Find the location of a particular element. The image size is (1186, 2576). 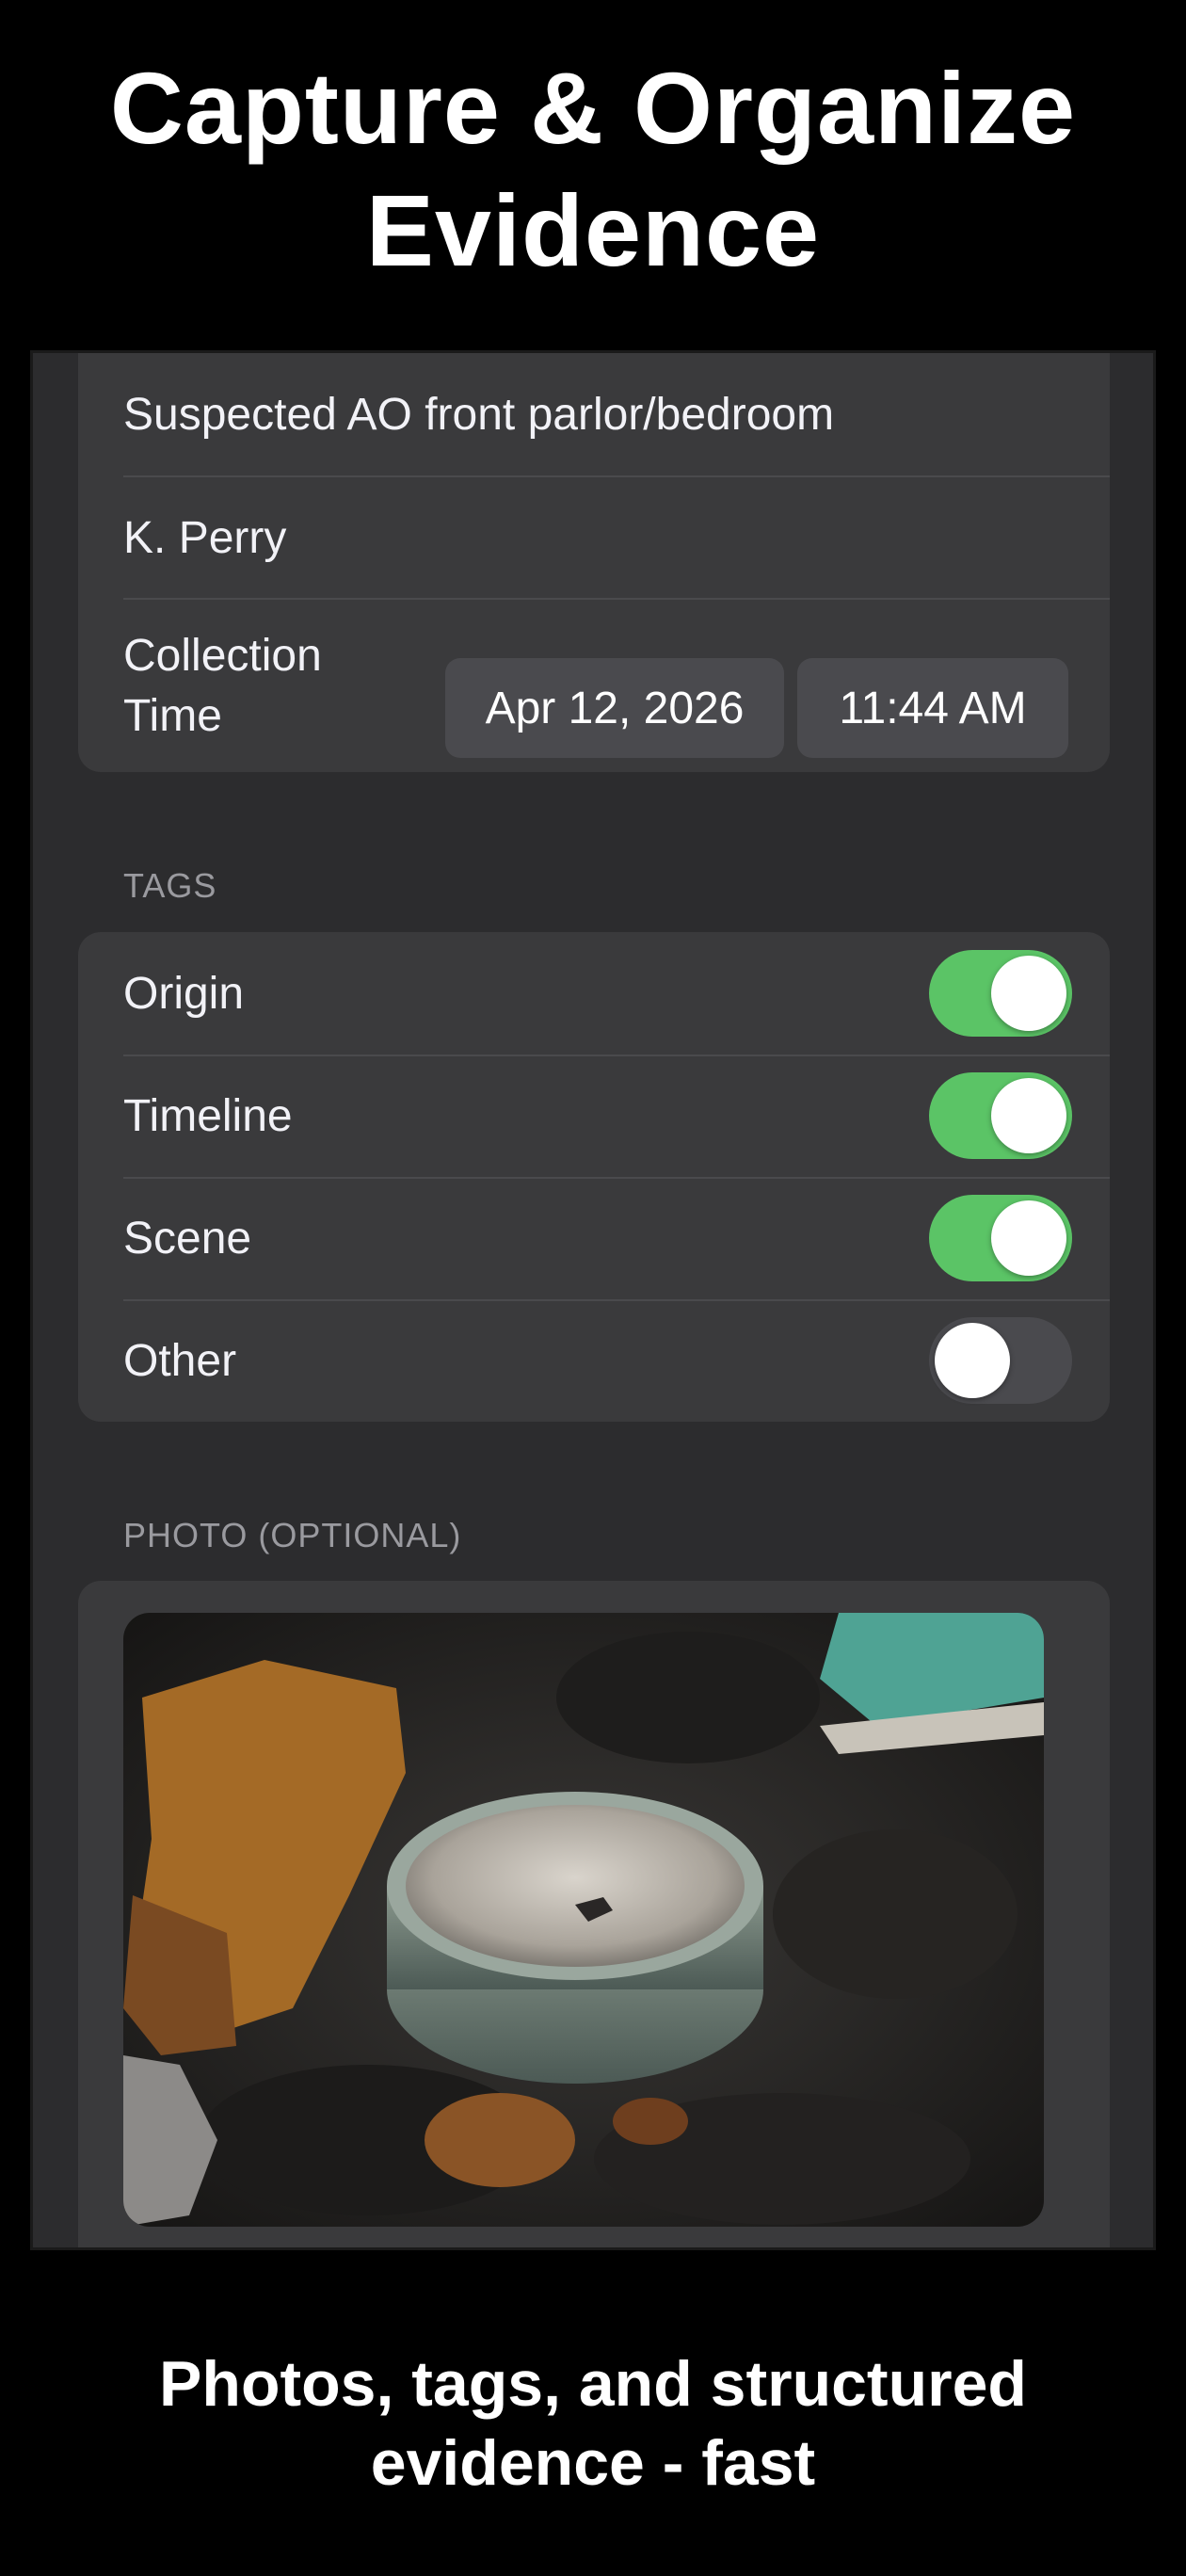

tag-label-timeline: Timeline is located at coordinates (208, 1115).